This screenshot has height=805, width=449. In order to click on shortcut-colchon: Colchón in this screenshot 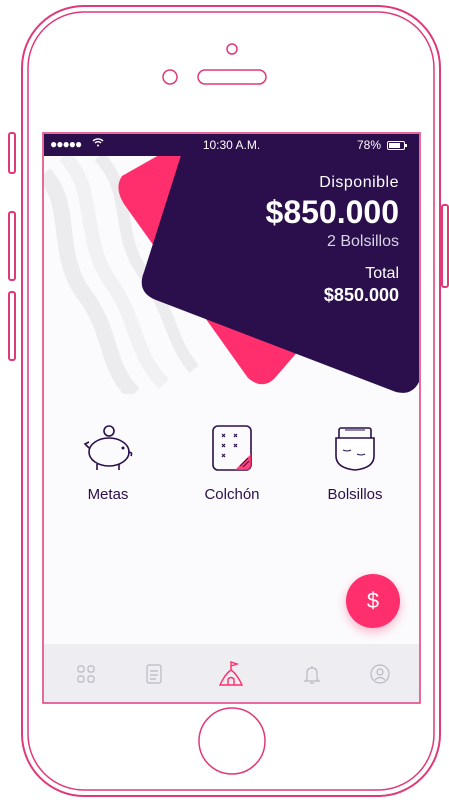, I will do `click(232, 463)`.